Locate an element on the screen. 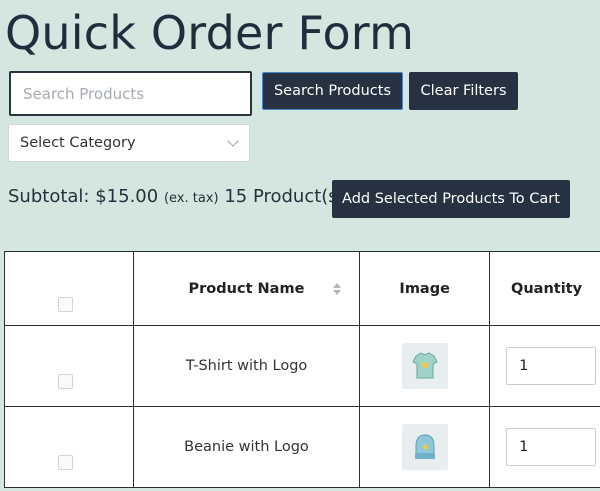  tax-note: (ex. tax) is located at coordinates (191, 198).